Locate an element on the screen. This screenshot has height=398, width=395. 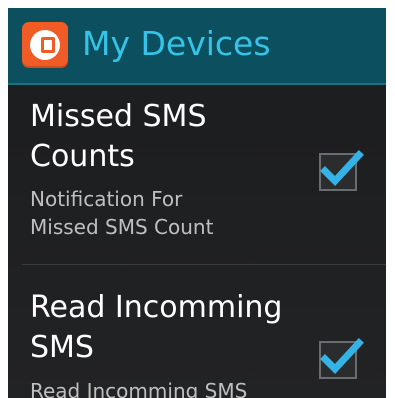
missed-sms-counts-checkbox is located at coordinates (341, 170).